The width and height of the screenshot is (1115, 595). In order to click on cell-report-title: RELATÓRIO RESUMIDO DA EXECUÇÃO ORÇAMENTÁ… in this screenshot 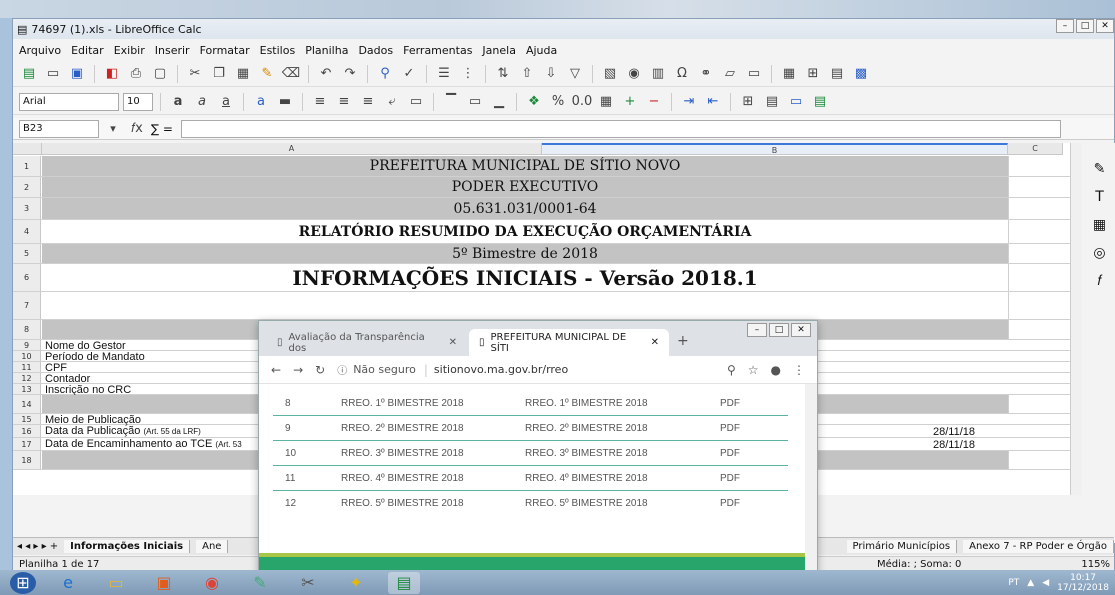, I will do `click(525, 231)`.